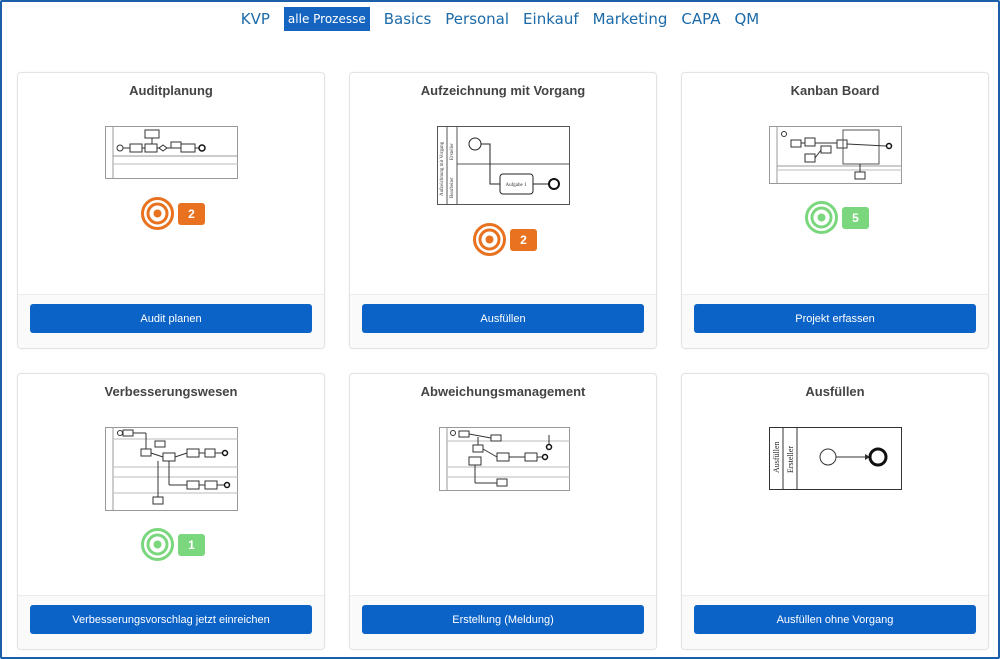  What do you see at coordinates (477, 19) in the screenshot?
I see `nav-tab-personal: Personal` at bounding box center [477, 19].